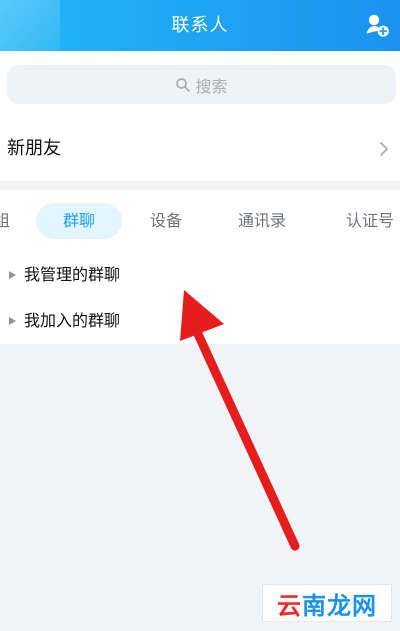 This screenshot has width=400, height=631. Describe the element at coordinates (34, 148) in the screenshot. I see `new-friends-label: 新朋友` at that location.